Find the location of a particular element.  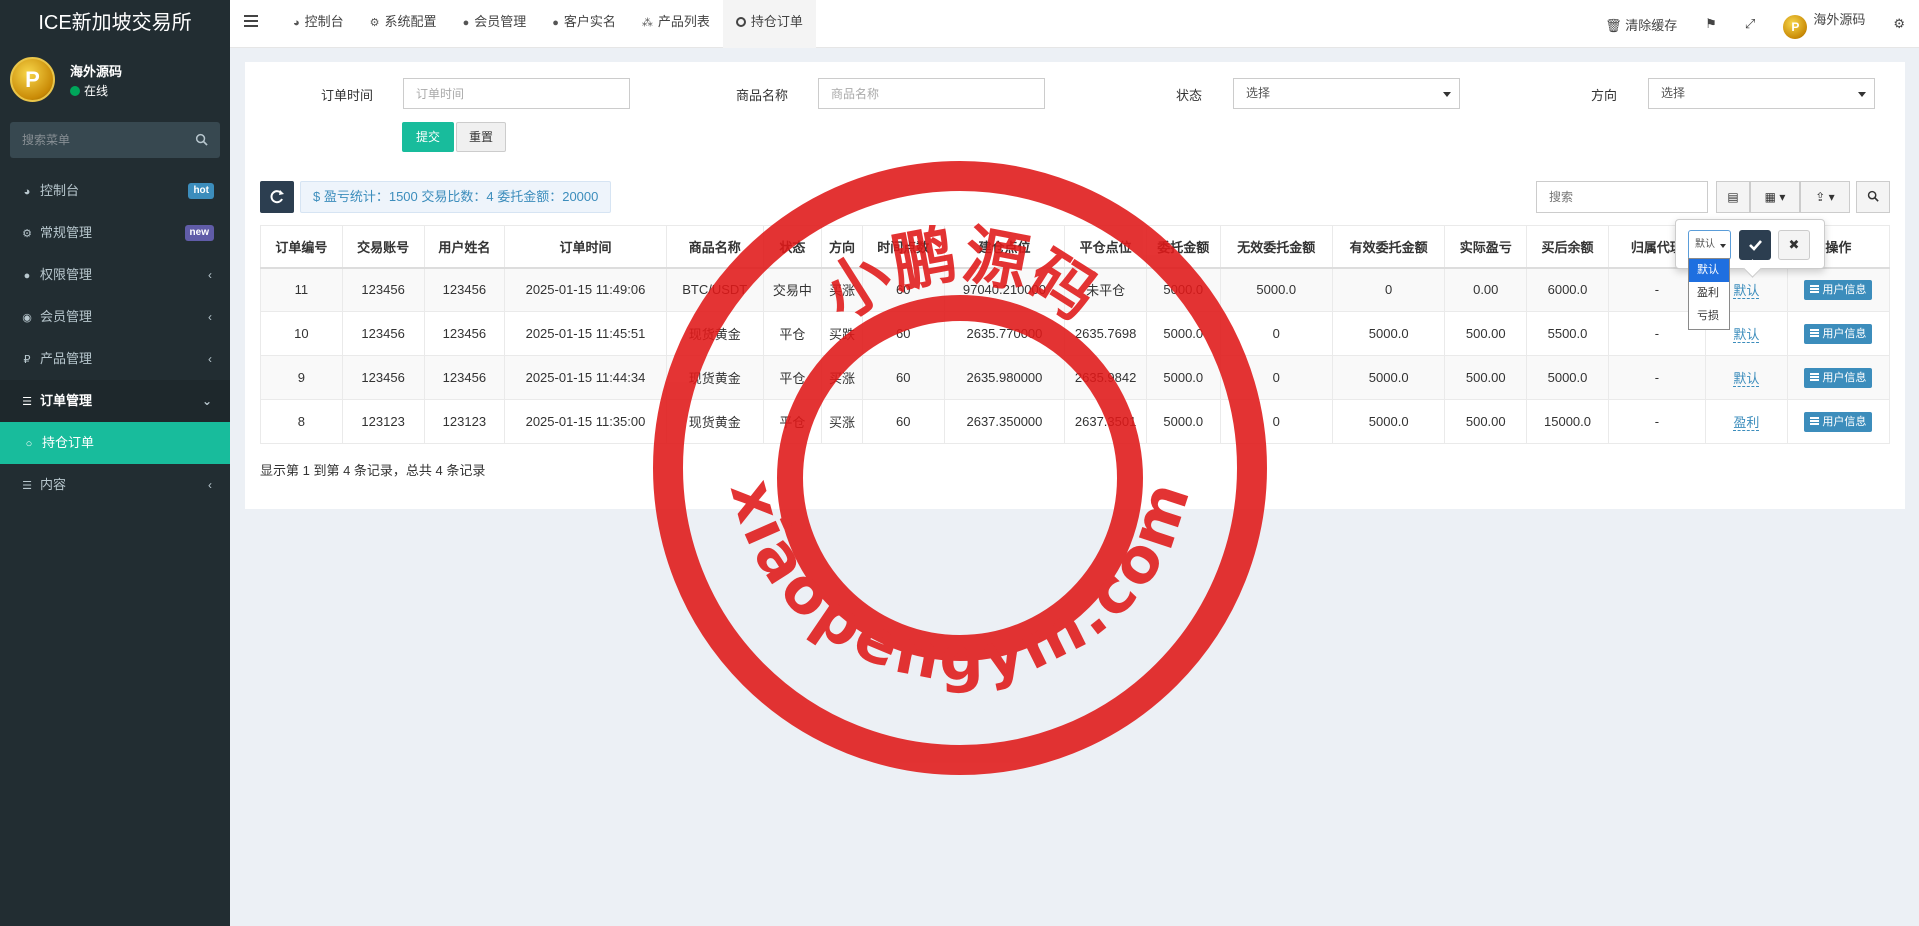

cell-balance: 5500.0 is located at coordinates (1567, 333).